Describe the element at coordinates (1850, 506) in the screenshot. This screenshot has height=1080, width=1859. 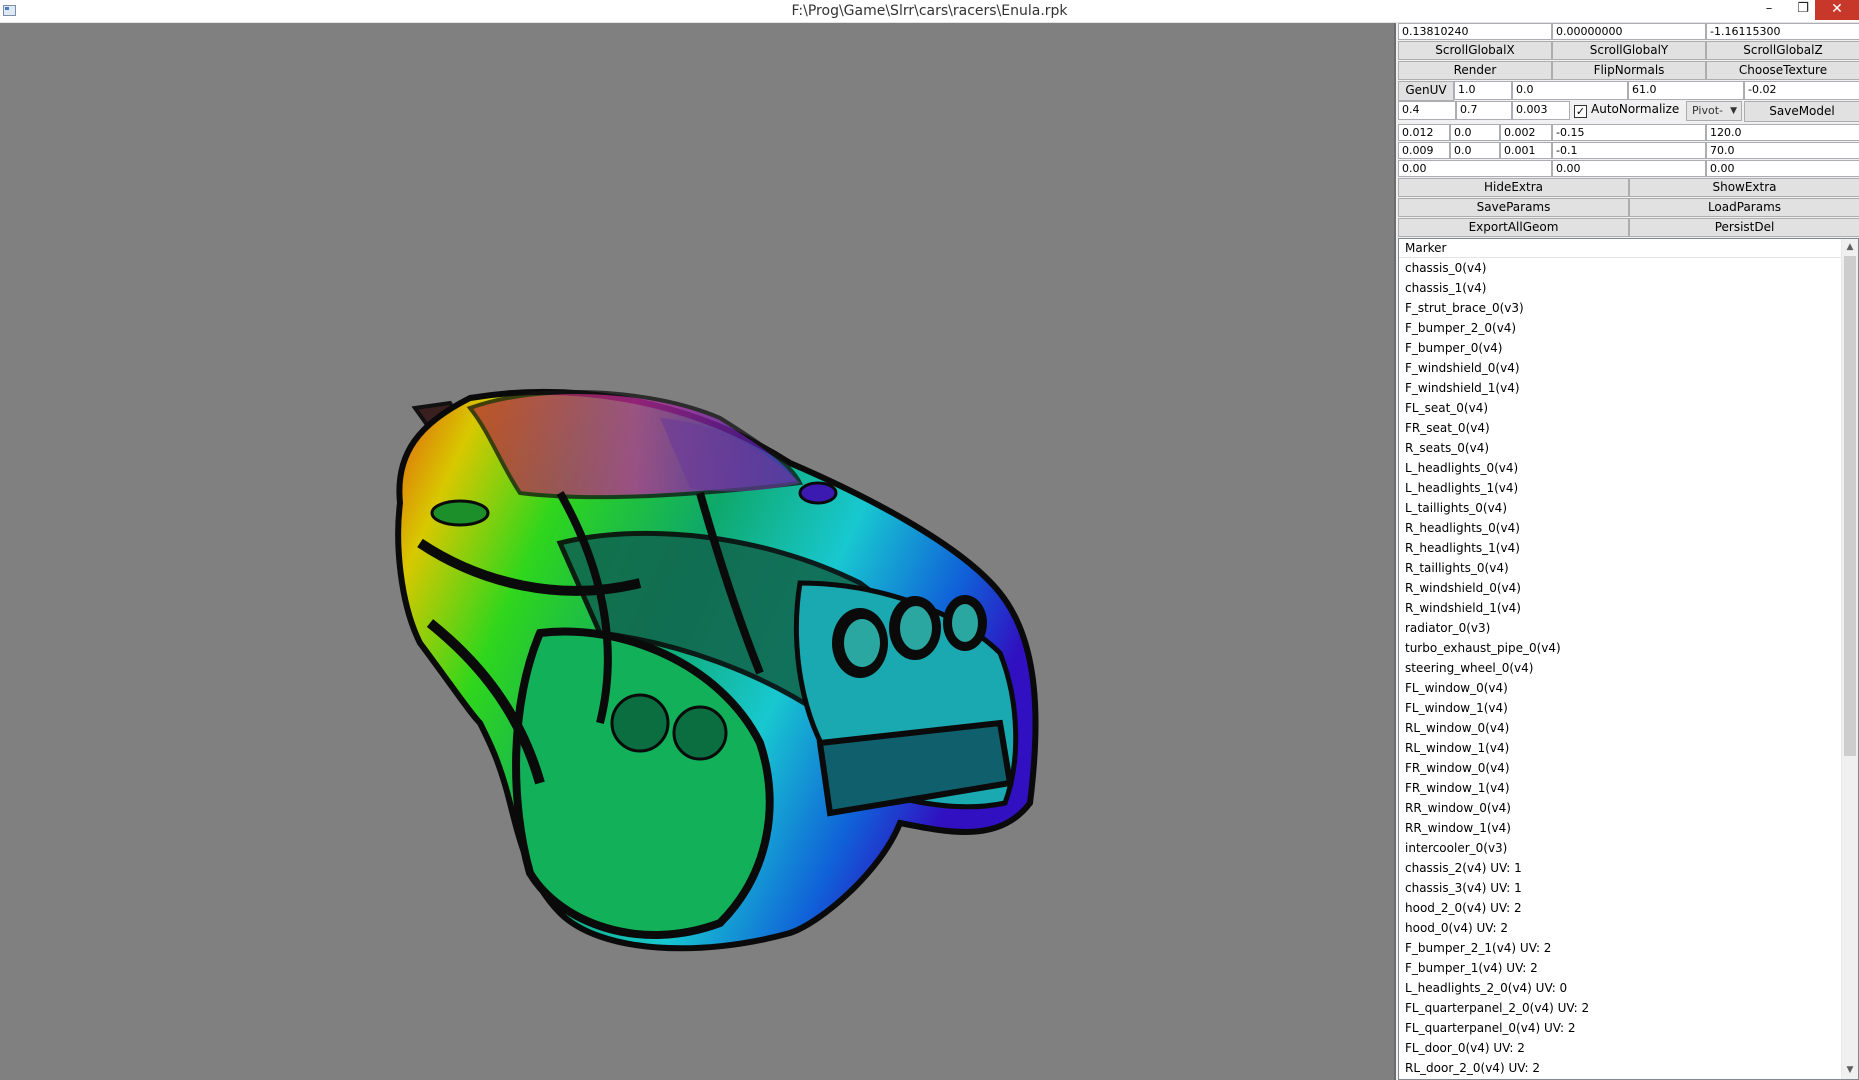
I see `scroll-thumb` at that location.